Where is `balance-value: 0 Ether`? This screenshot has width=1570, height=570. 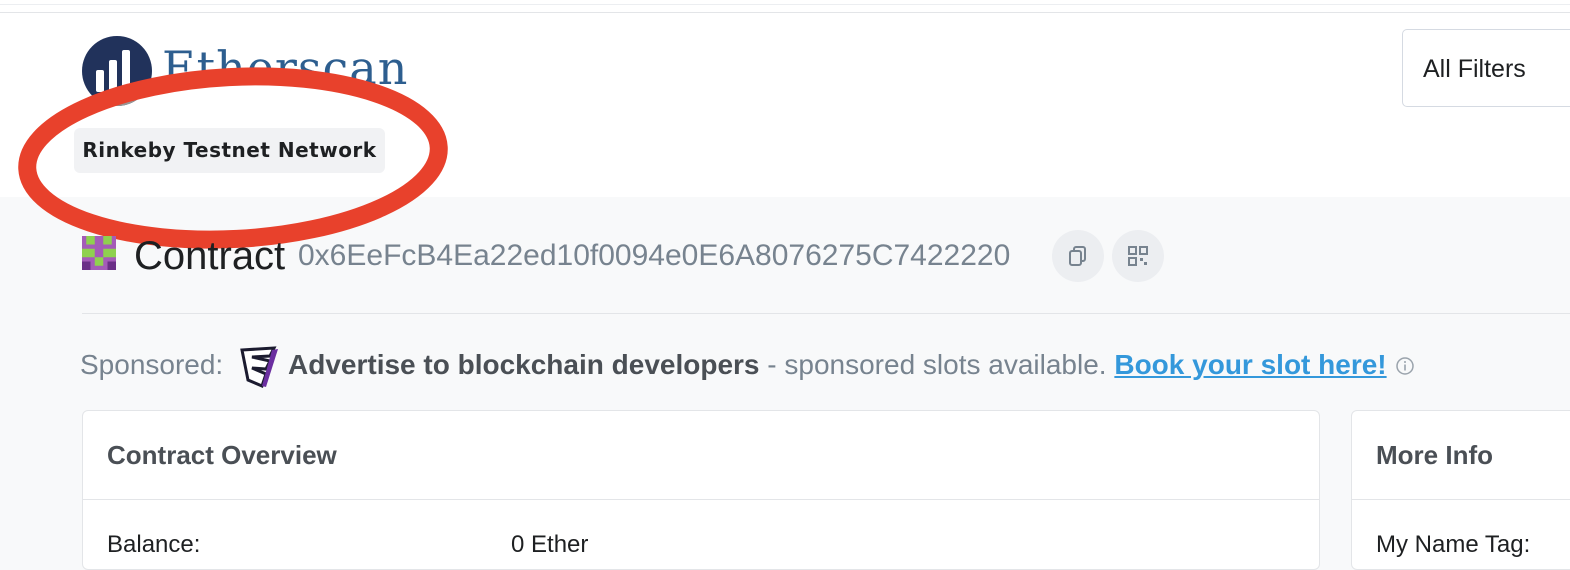 balance-value: 0 Ether is located at coordinates (550, 544).